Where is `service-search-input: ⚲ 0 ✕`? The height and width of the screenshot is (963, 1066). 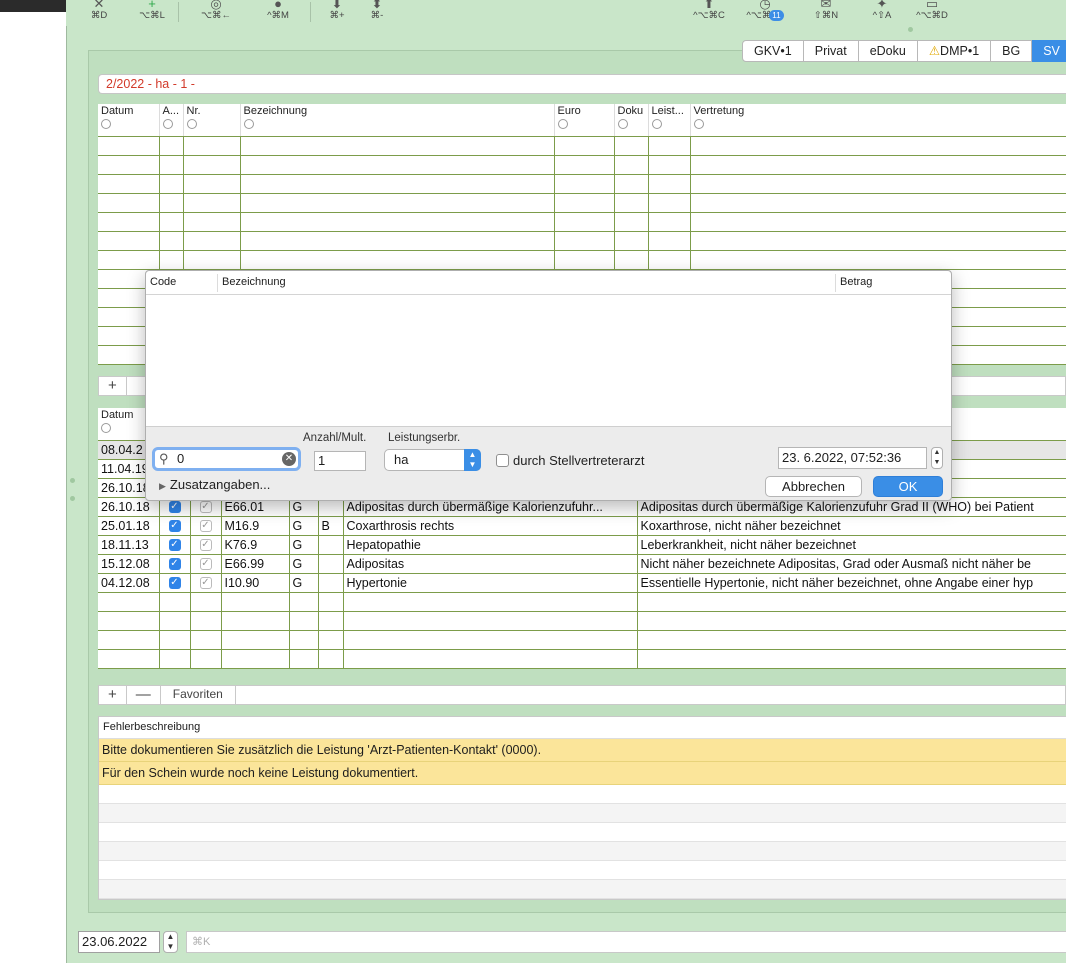
service-search-input: ⚲ 0 ✕ is located at coordinates (226, 459).